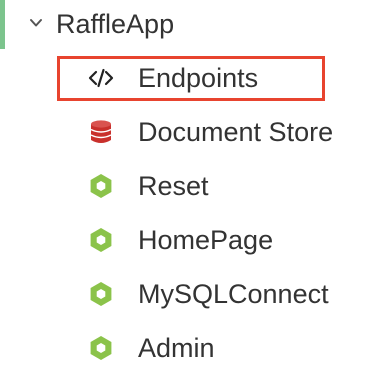  I want to click on code-icon, so click(101, 78).